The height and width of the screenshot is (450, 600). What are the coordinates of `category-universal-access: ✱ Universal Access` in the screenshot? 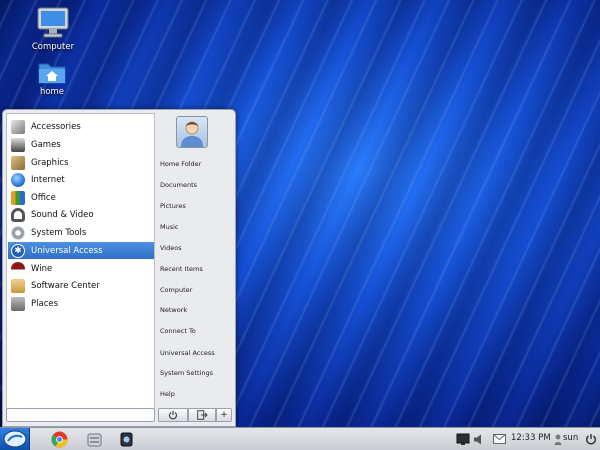 It's located at (81, 250).